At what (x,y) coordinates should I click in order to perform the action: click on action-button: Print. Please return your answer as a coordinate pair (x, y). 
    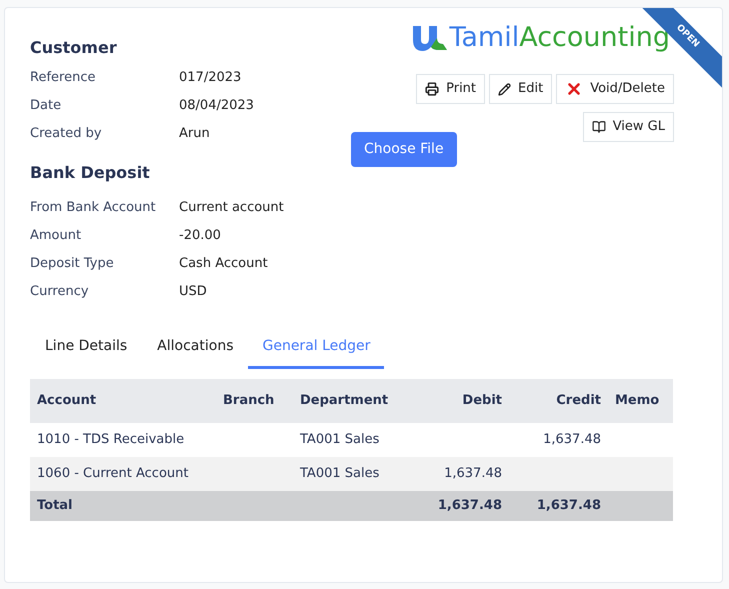
    Looking at the image, I should click on (451, 89).